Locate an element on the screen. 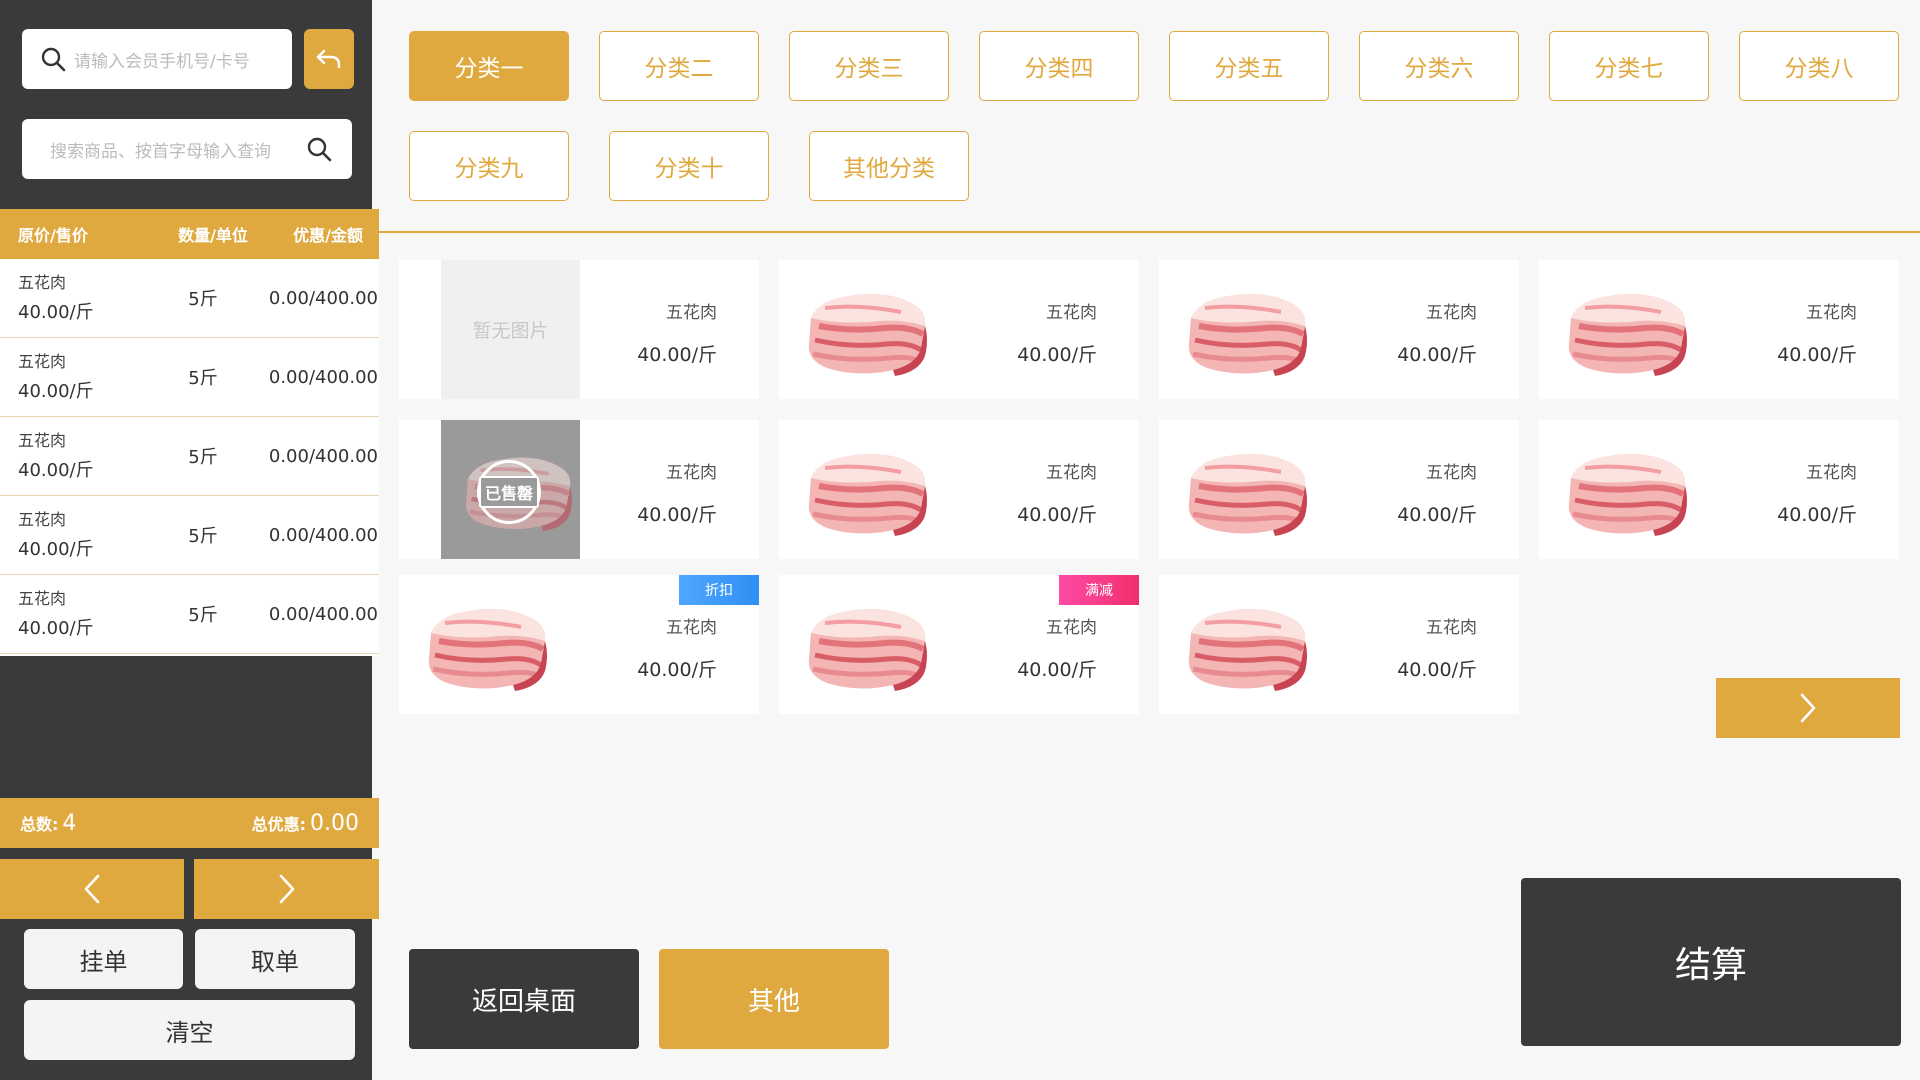 This screenshot has height=1080, width=1920. product-card: 暂无图片 五花肉 40.00/斤 is located at coordinates (579, 329).